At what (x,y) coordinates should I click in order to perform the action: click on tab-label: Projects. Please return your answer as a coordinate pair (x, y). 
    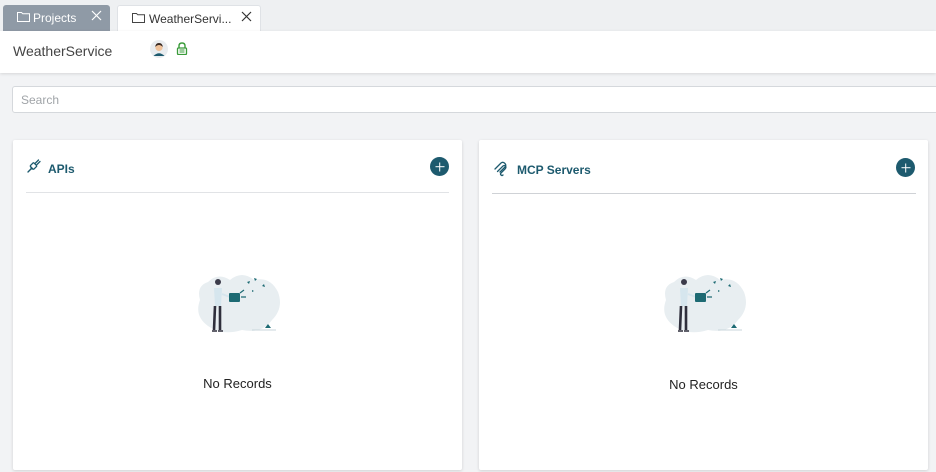
    Looking at the image, I should click on (55, 18).